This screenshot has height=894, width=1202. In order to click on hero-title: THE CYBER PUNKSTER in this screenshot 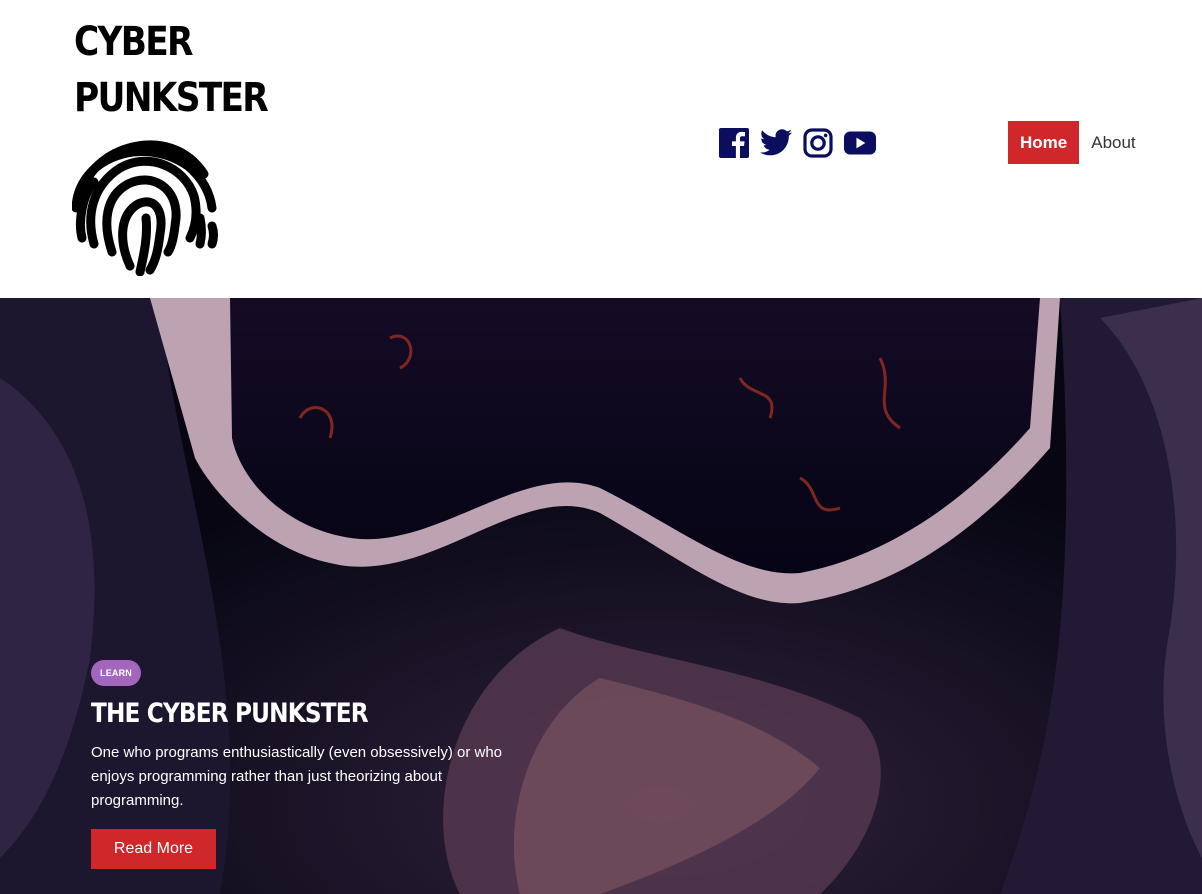, I will do `click(289, 713)`.